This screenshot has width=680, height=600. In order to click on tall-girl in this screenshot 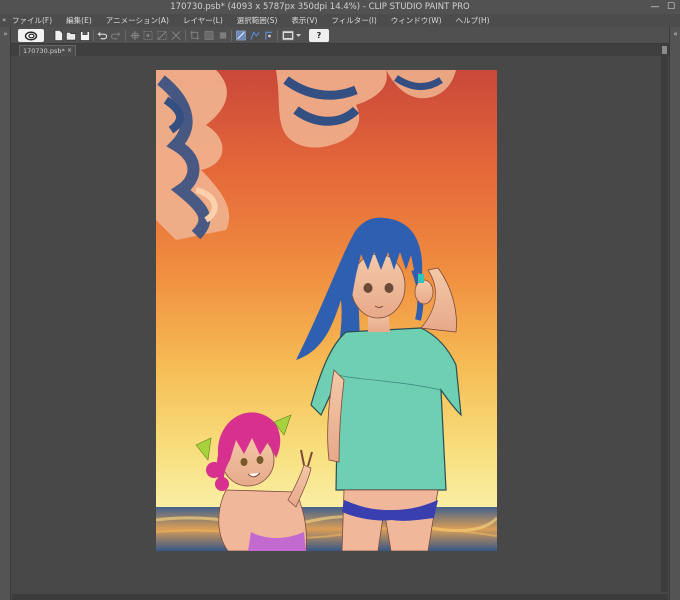, I will do `click(379, 384)`.